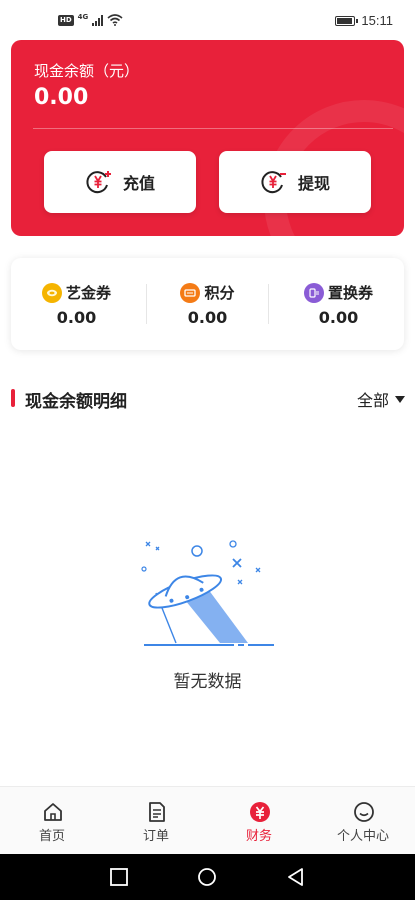  Describe the element at coordinates (362, 836) in the screenshot. I see `nav-label: 个人中心` at that location.